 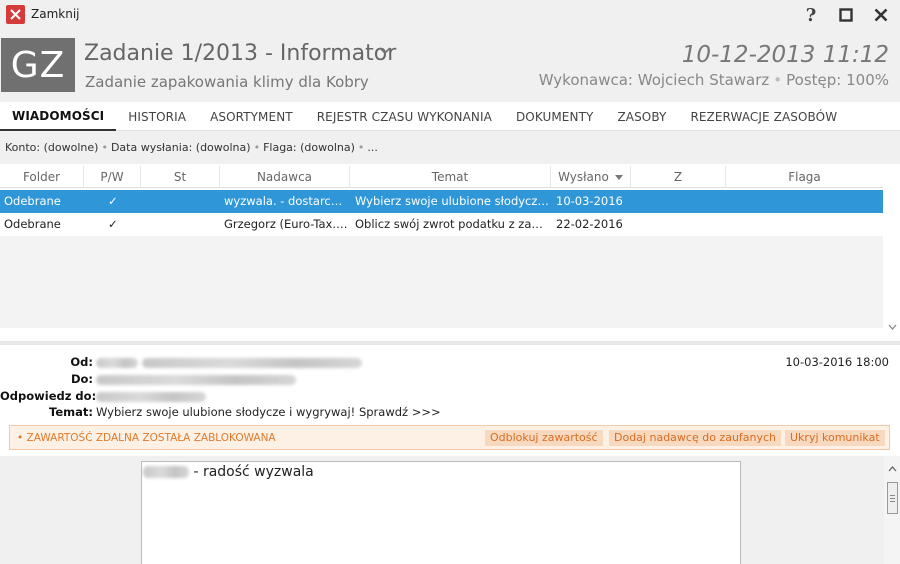 I want to click on task-description: Zadanie zapakowania klimy dla Kobry, so click(x=227, y=82).